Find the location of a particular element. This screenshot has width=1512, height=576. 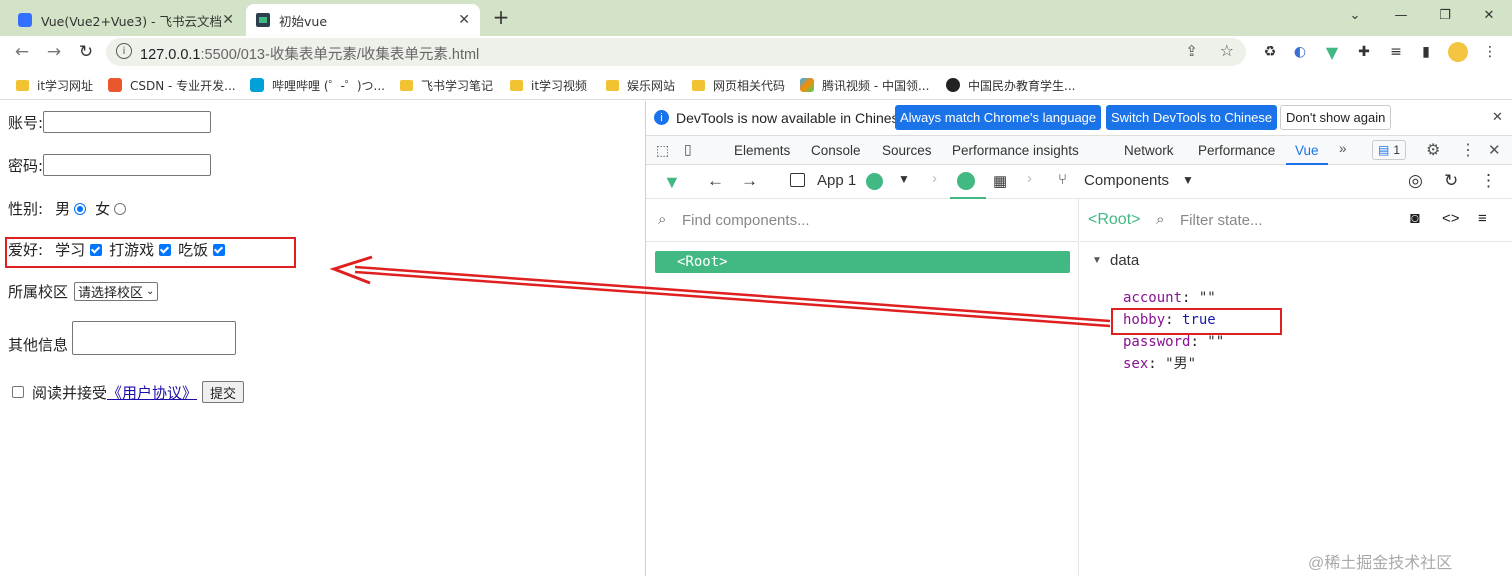

vue-logo-icon: ▼ is located at coordinates (672, 182).